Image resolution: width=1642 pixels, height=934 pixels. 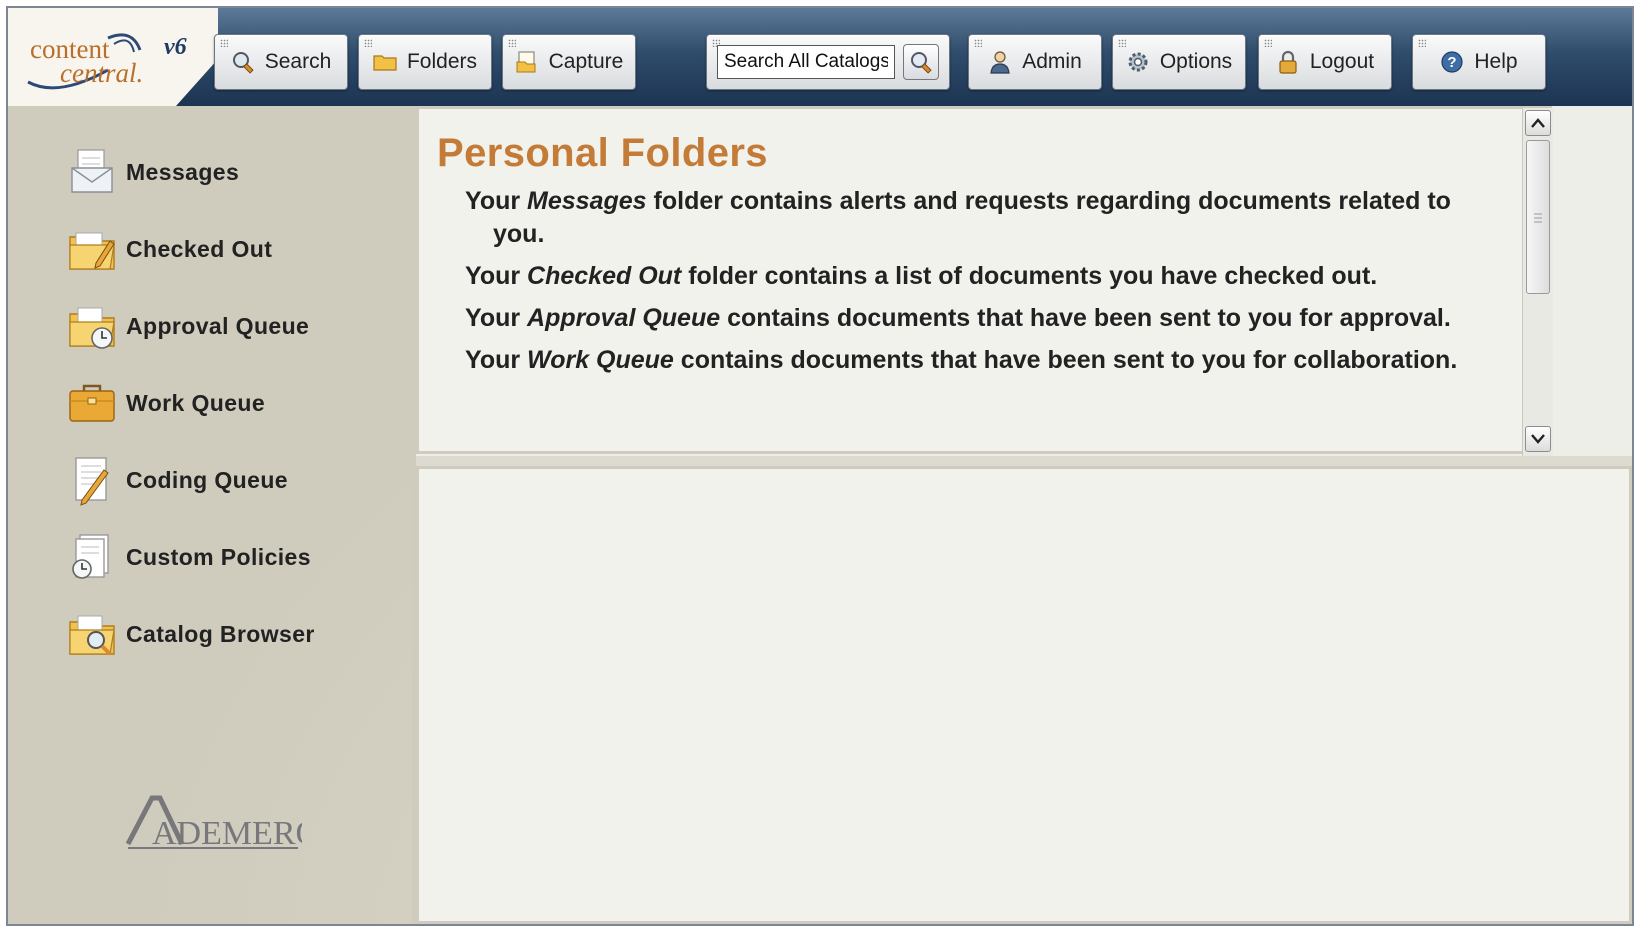 What do you see at coordinates (1000, 62) in the screenshot?
I see `user-icon` at bounding box center [1000, 62].